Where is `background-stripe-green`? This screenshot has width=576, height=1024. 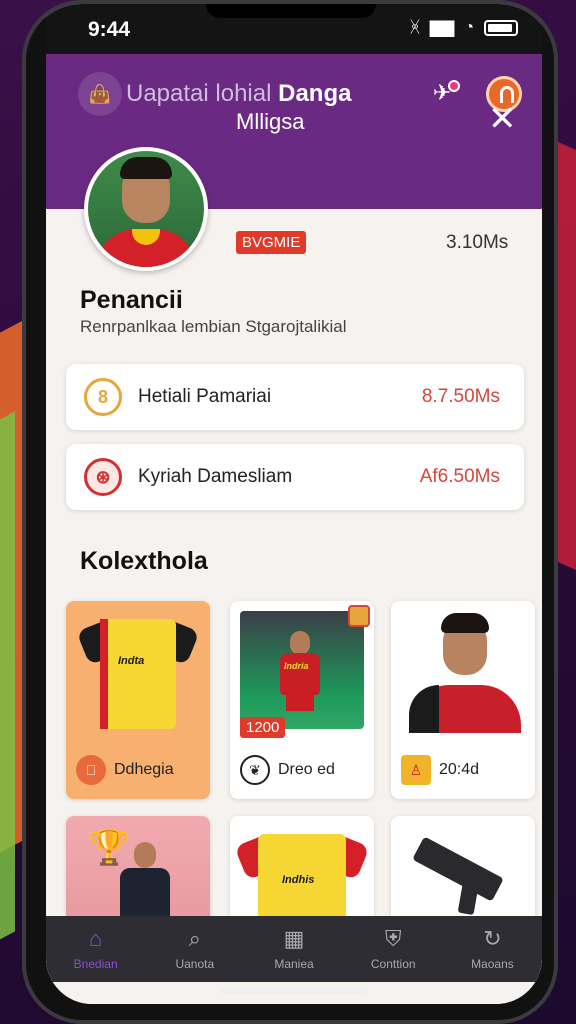 background-stripe-green is located at coordinates (7, 690).